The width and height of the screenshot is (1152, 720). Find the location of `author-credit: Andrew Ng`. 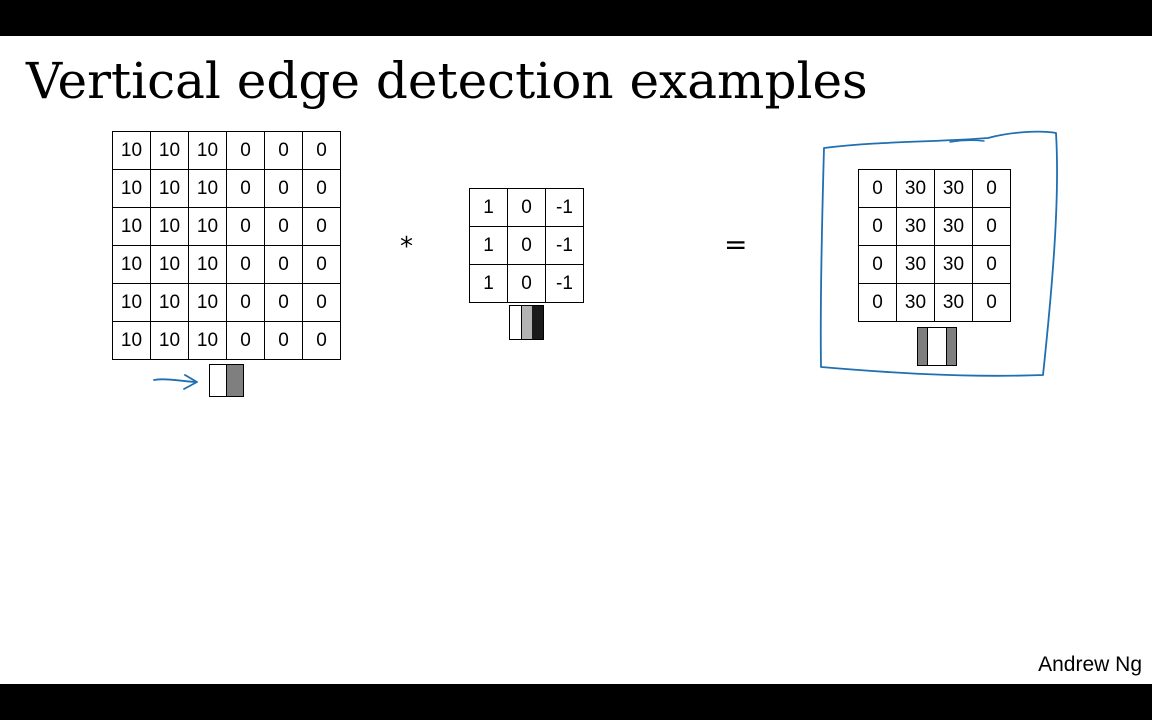

author-credit: Andrew Ng is located at coordinates (1090, 664).